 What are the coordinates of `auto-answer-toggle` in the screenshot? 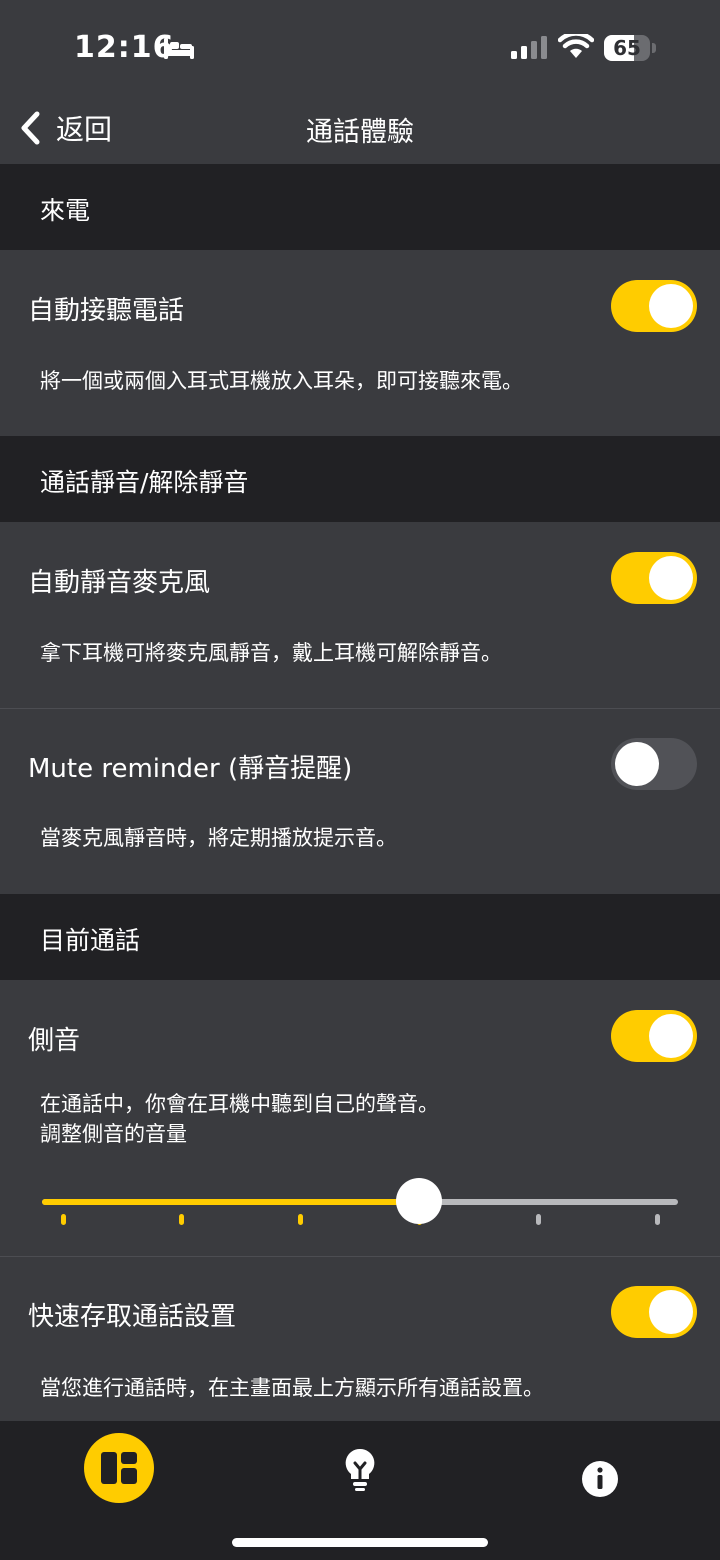 It's located at (654, 306).